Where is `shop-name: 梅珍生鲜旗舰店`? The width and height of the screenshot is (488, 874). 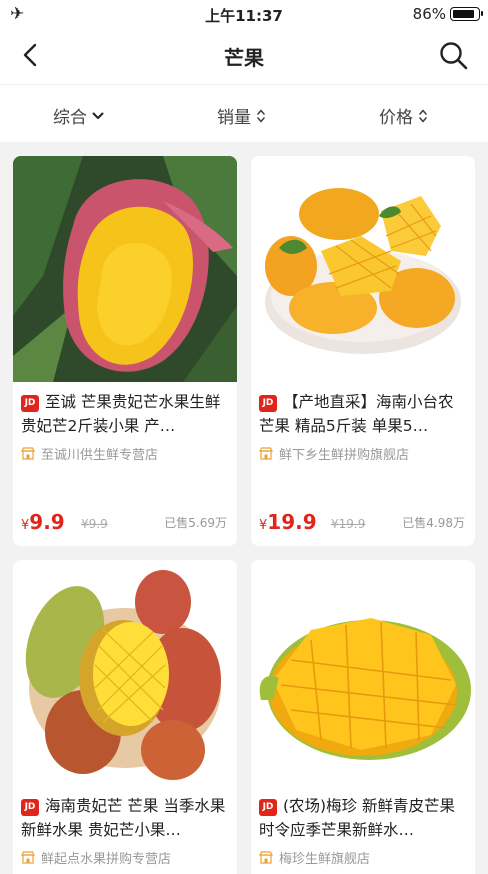
shop-name: 梅珍生鲜旗舰店 is located at coordinates (325, 859).